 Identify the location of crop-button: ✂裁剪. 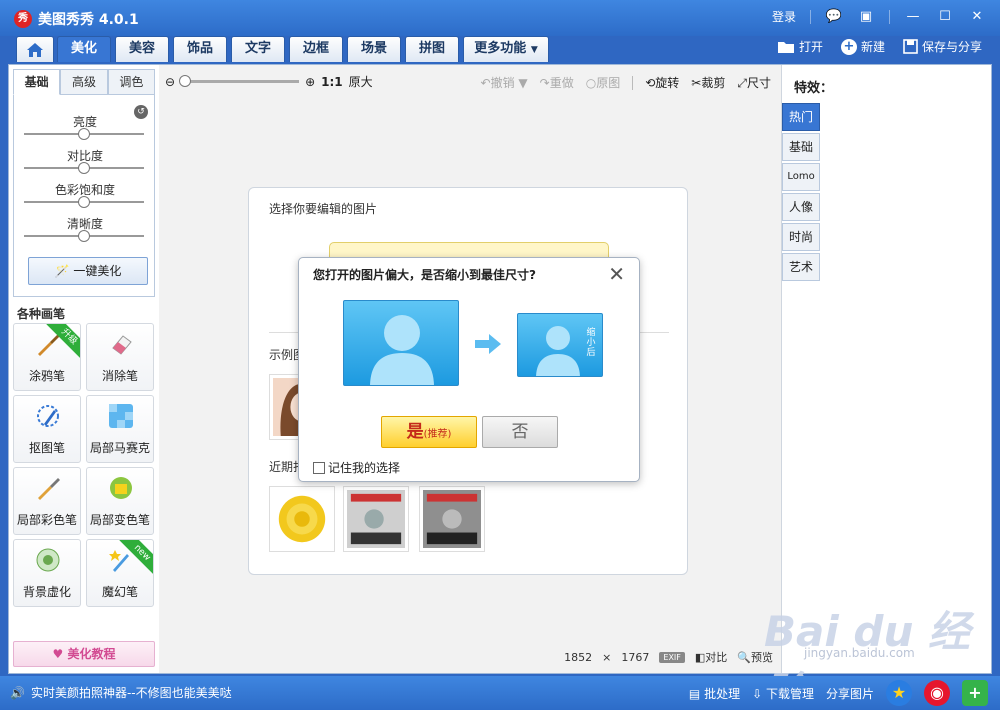
(708, 82).